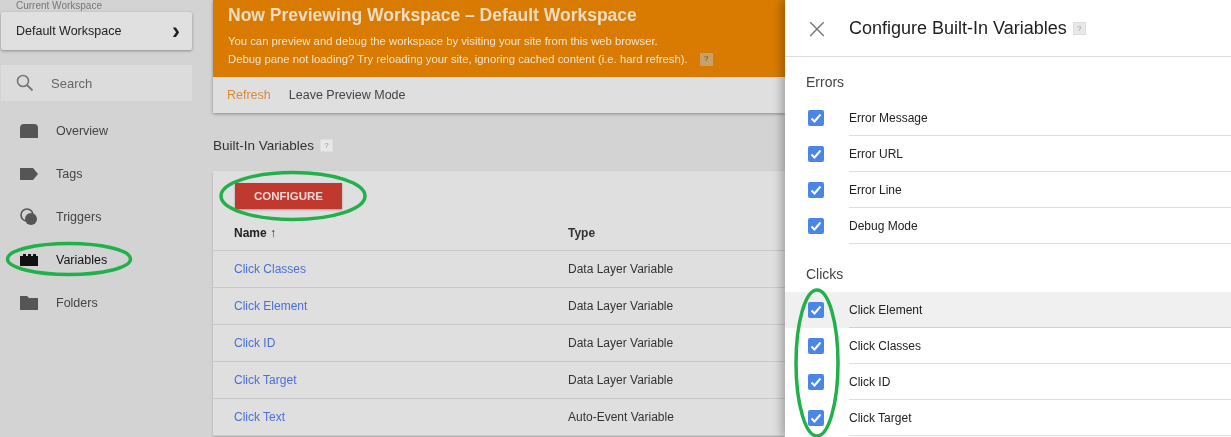 The height and width of the screenshot is (437, 1231). I want to click on trigger-icon, so click(29, 216).